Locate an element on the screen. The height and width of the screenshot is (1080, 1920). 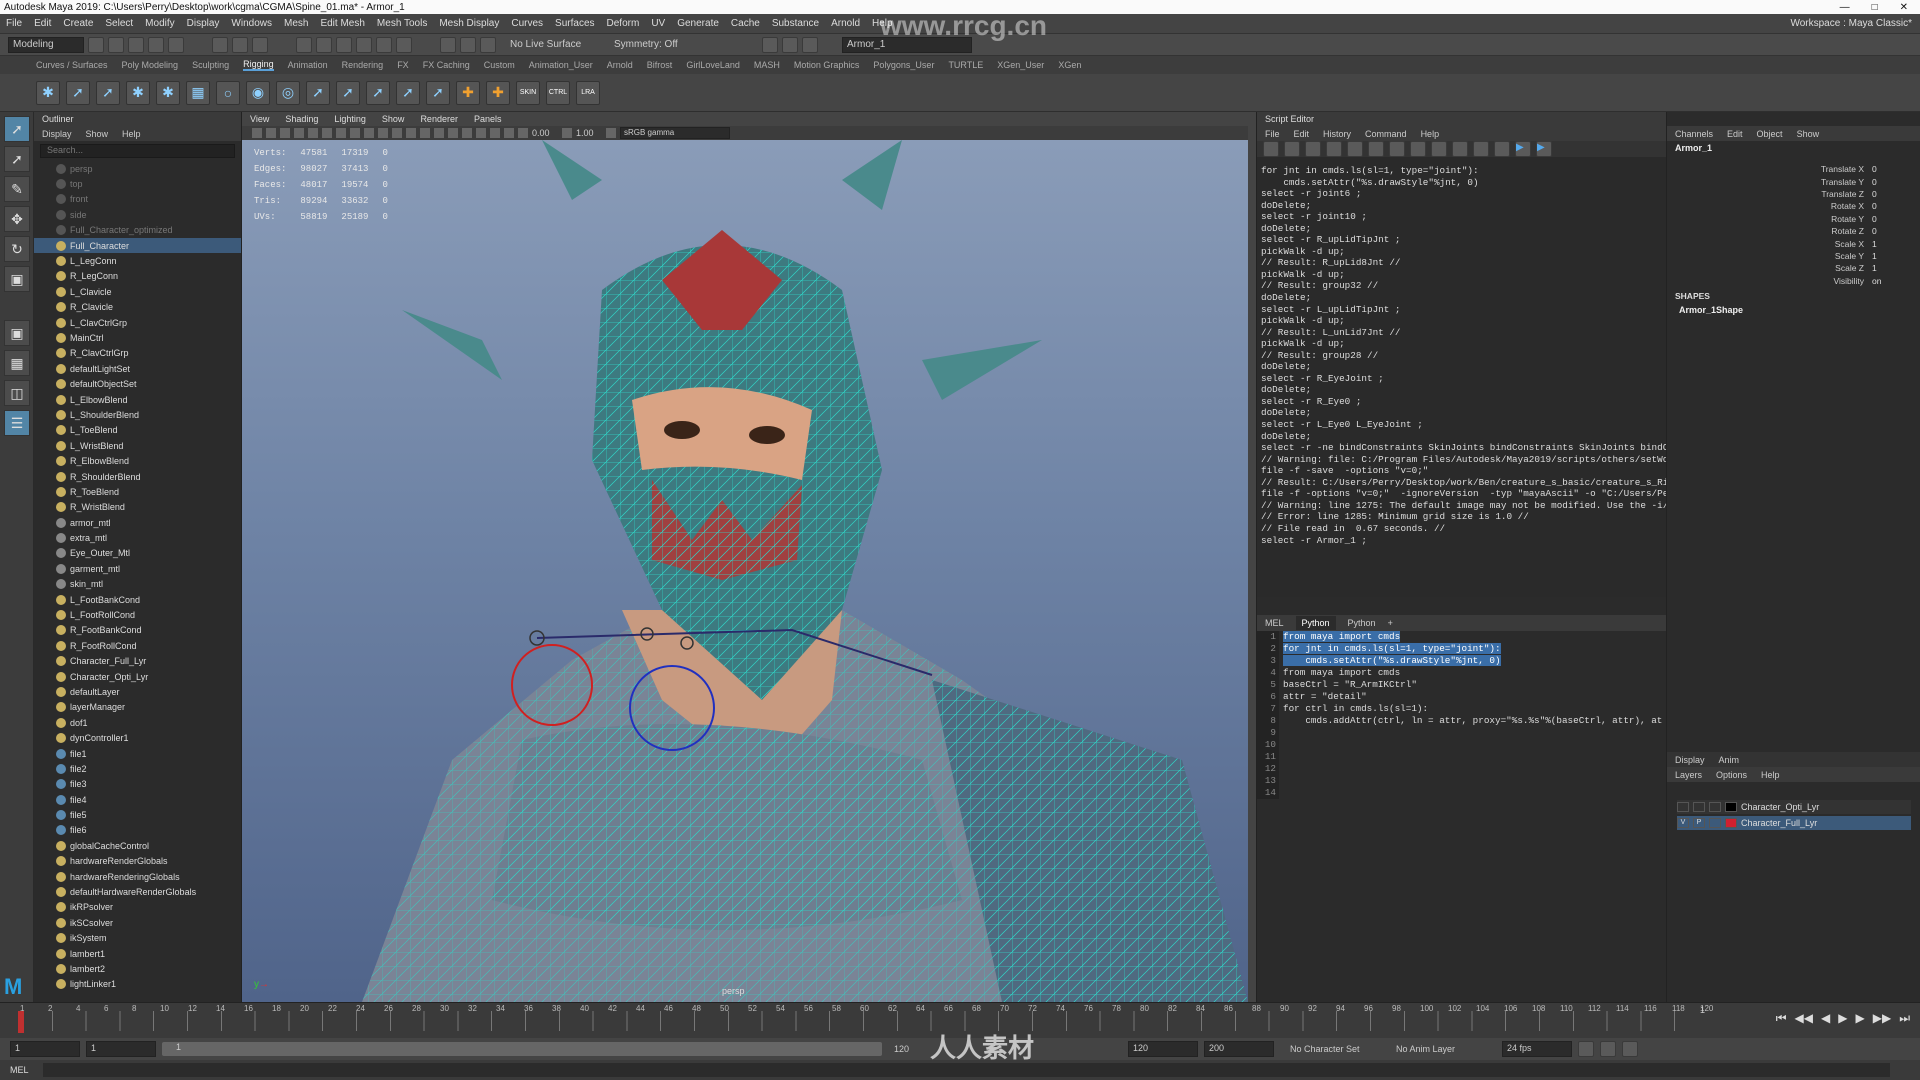
outliner-item: L_ElbowBlend is located at coordinates (137, 399).